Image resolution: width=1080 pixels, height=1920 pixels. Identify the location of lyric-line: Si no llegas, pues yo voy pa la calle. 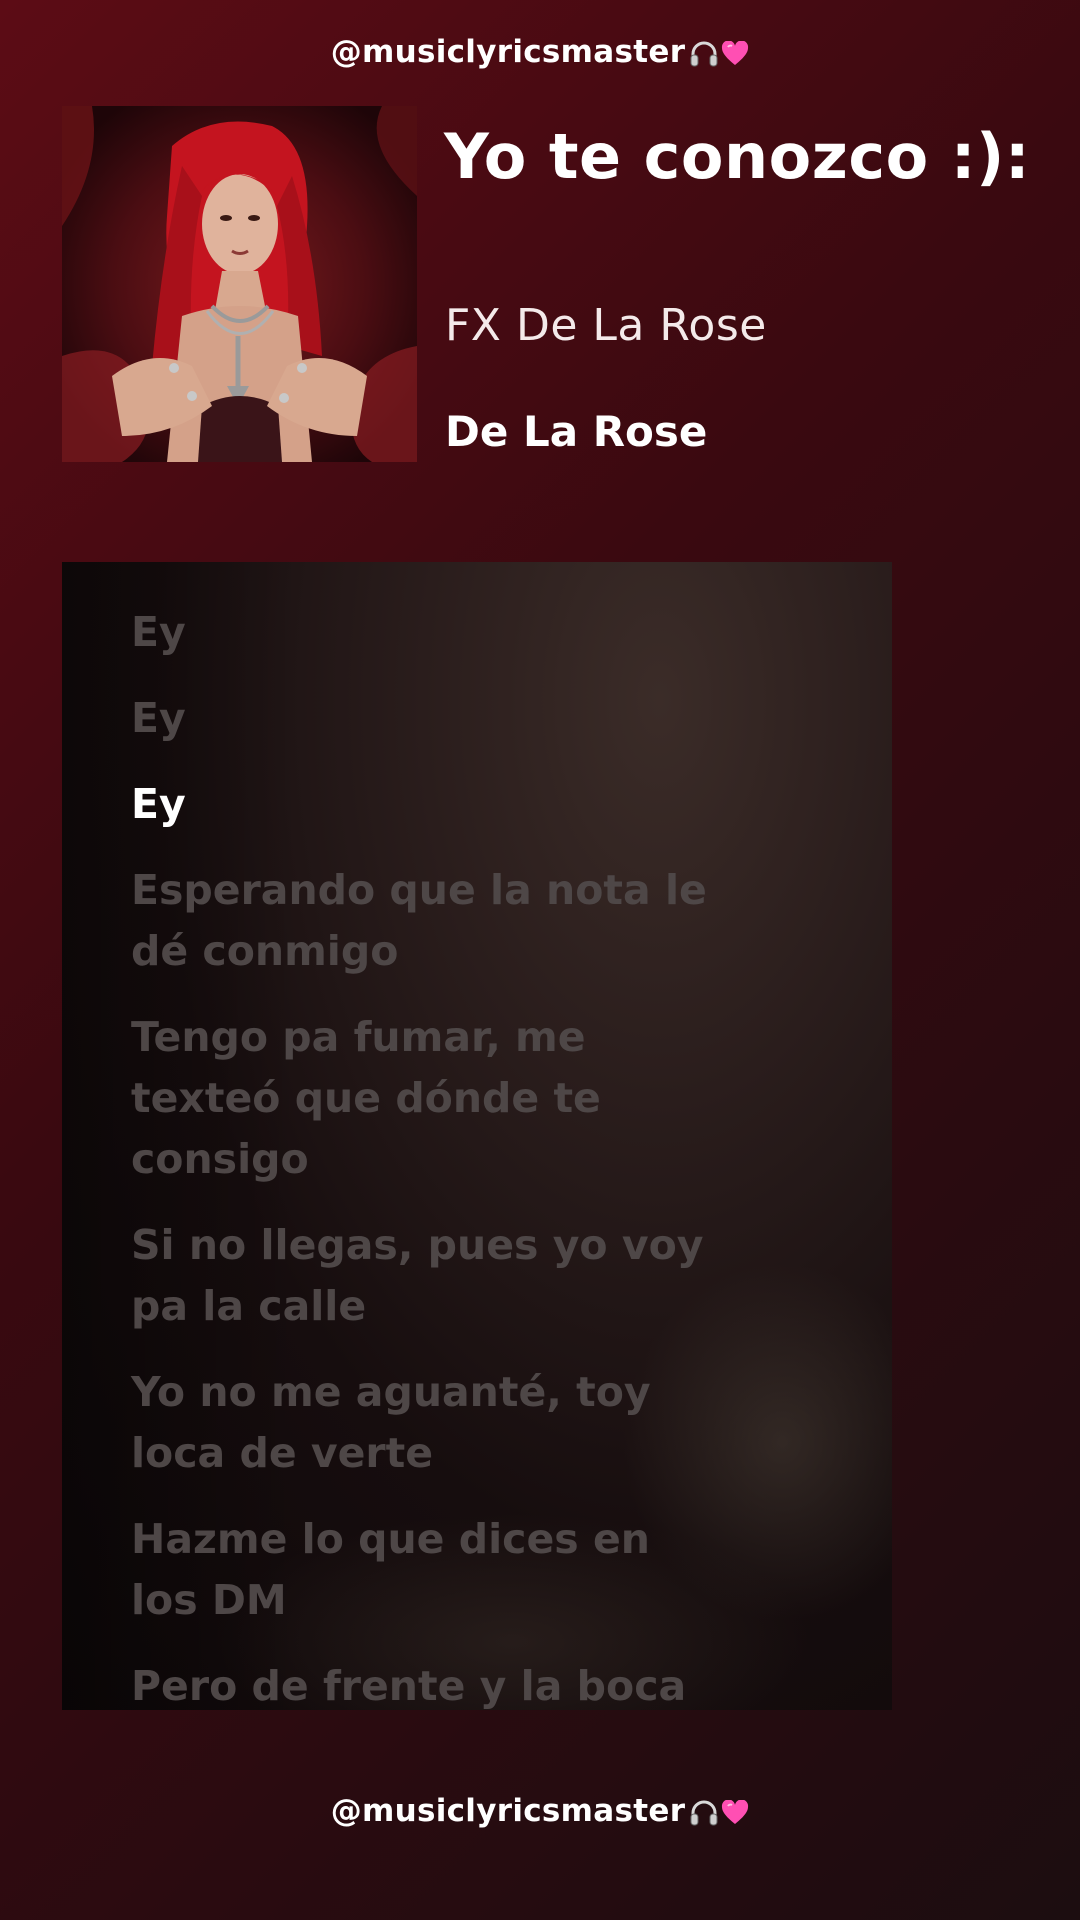
(451, 1276).